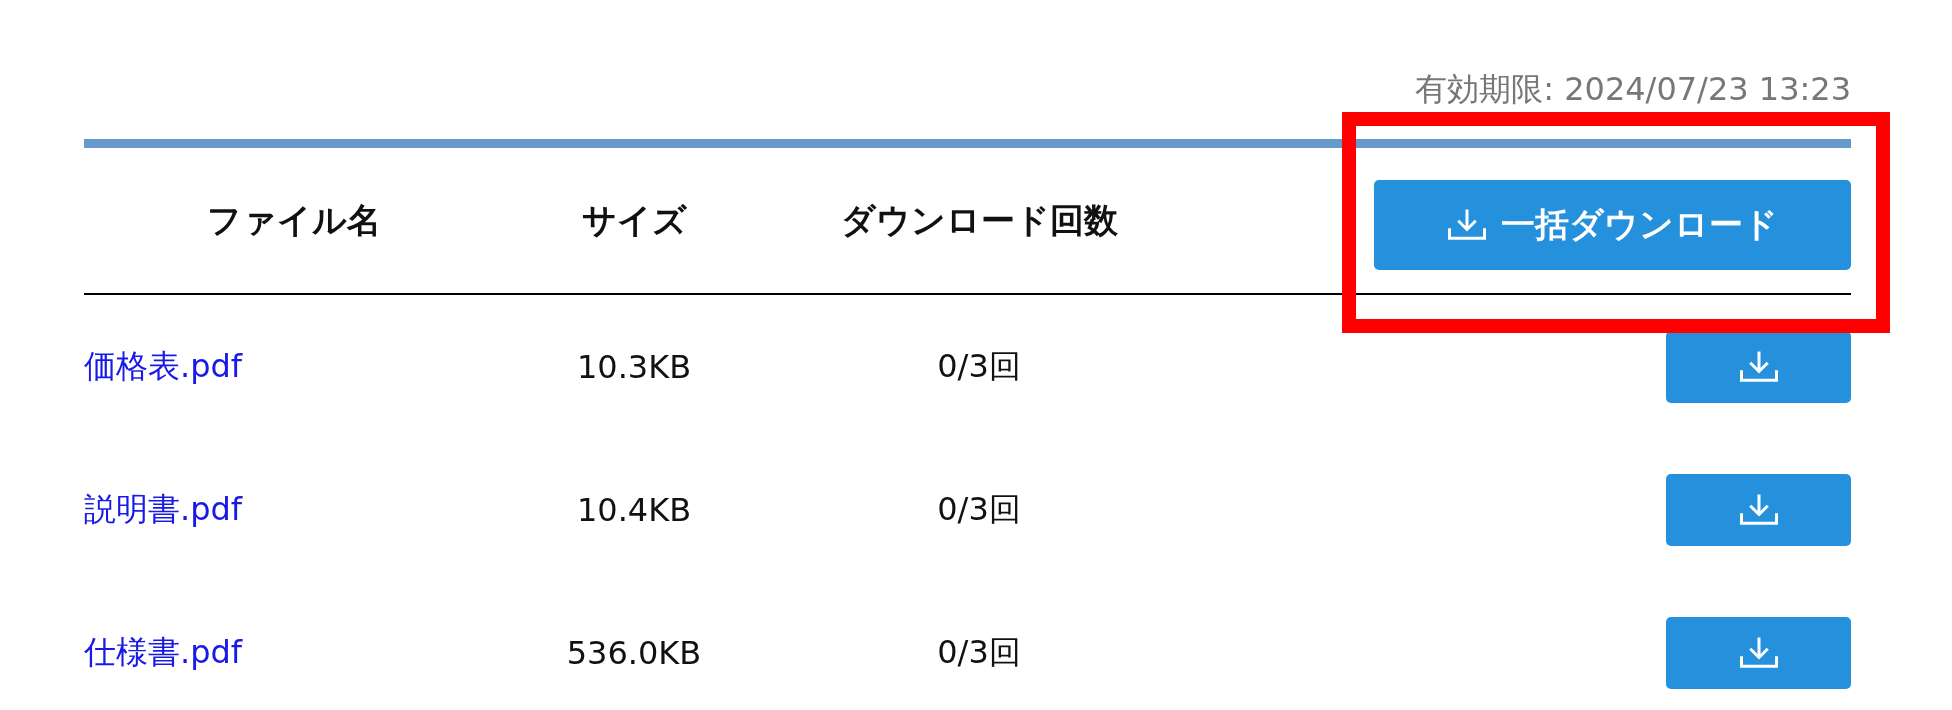 This screenshot has height=710, width=1952. I want to click on file-size: 10.4KB, so click(634, 509).